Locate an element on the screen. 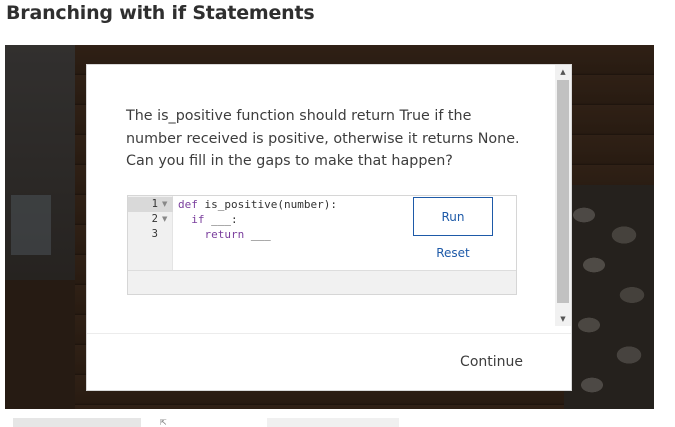 The width and height of the screenshot is (675, 427). scroll-down-arrow-icon: ▼ is located at coordinates (563, 319).